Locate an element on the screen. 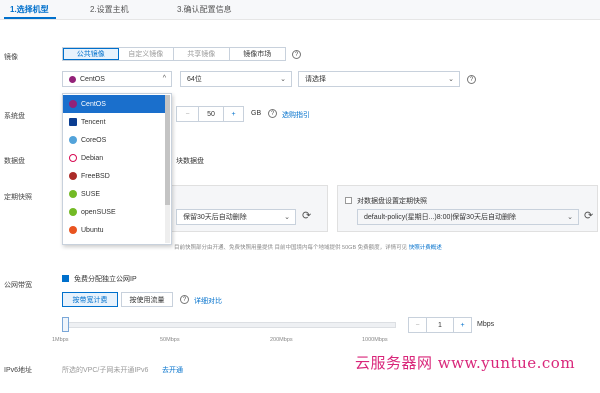  chevron-up-icon: ^ is located at coordinates (164, 78).